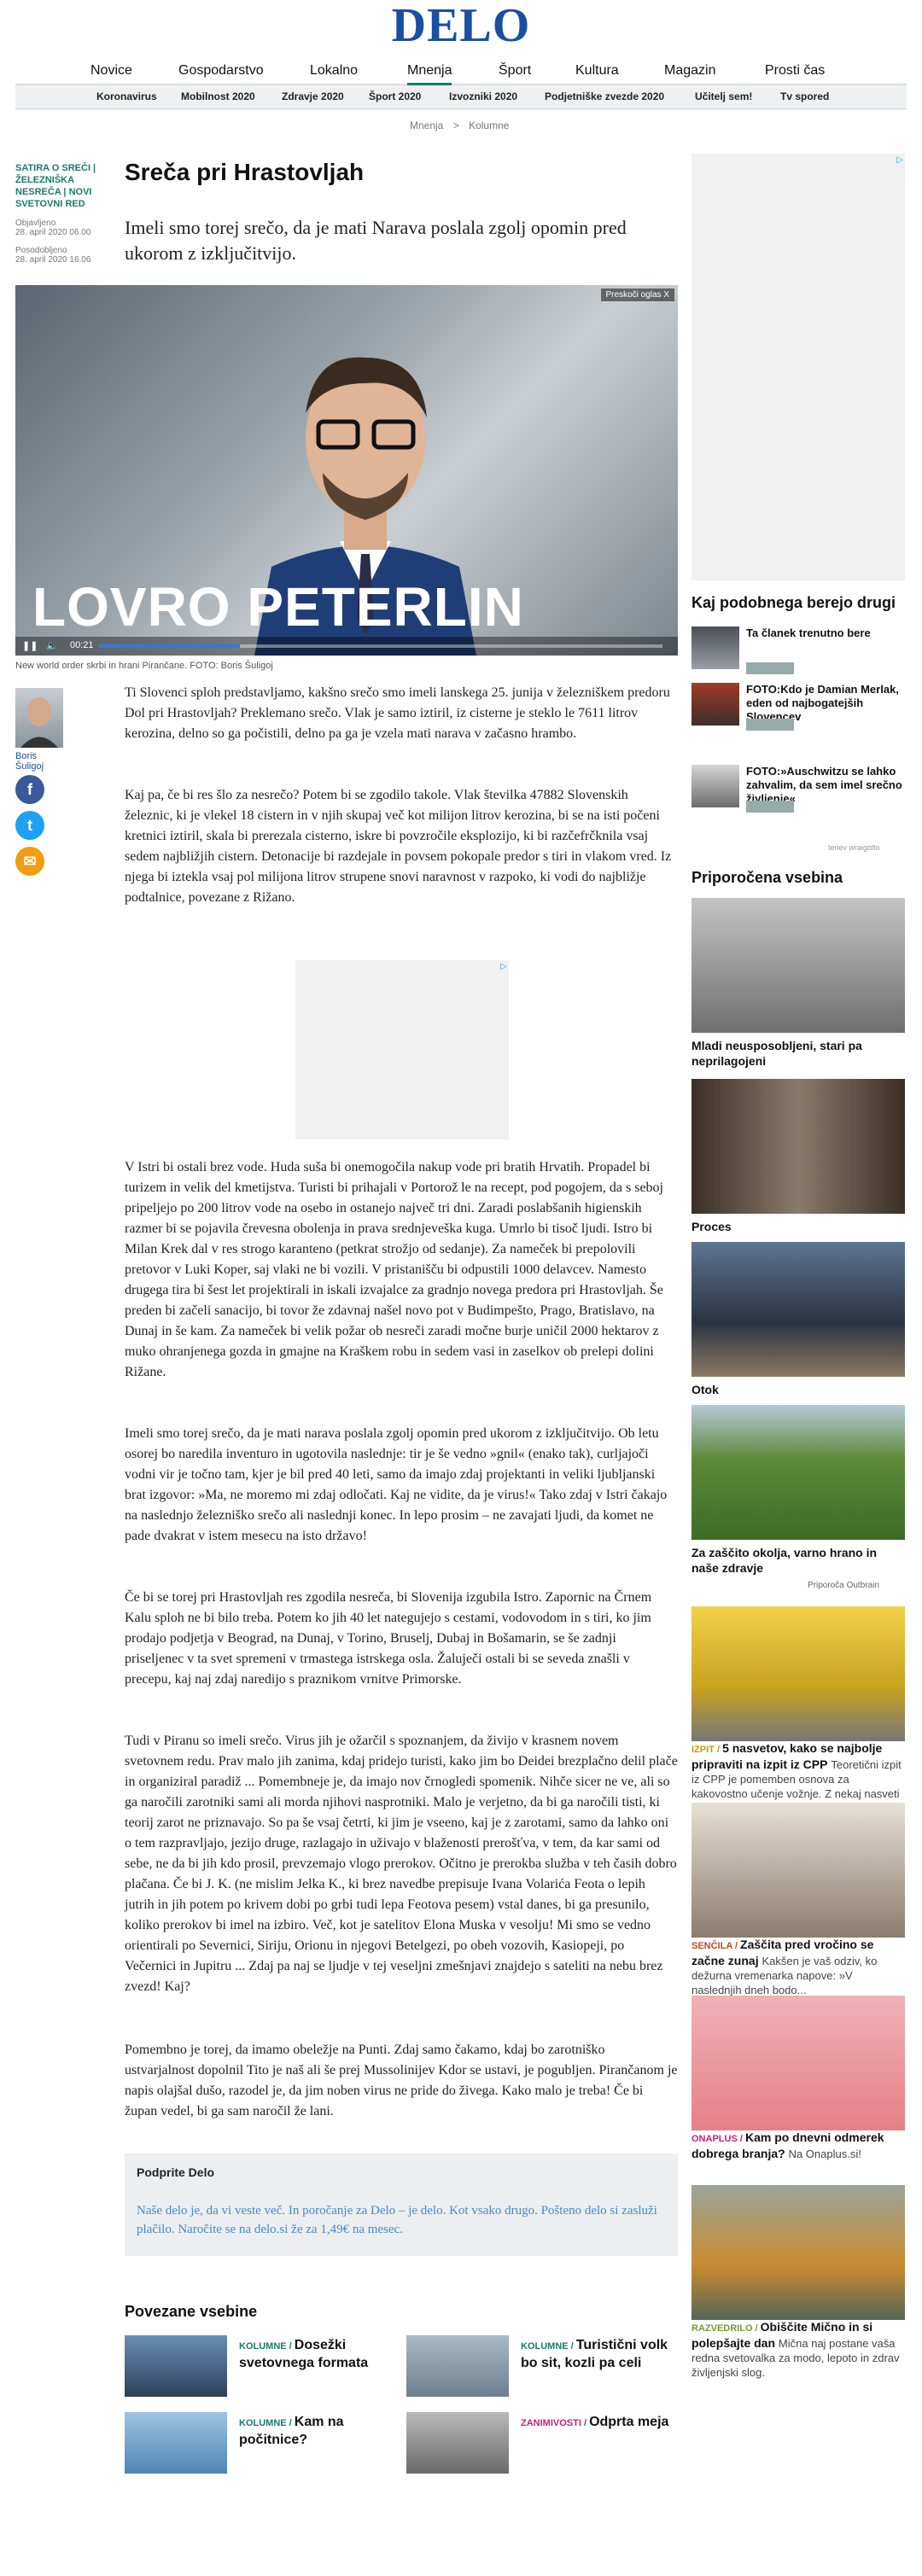 The height and width of the screenshot is (2576, 922). What do you see at coordinates (402, 1049) in the screenshot?
I see `ad-slot: ▷` at bounding box center [402, 1049].